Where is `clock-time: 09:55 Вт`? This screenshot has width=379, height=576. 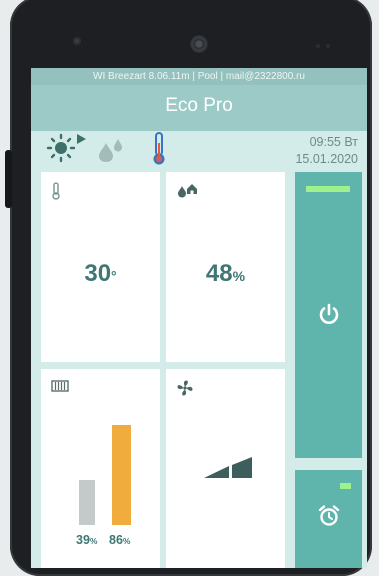
clock-time: 09:55 Вт is located at coordinates (333, 142).